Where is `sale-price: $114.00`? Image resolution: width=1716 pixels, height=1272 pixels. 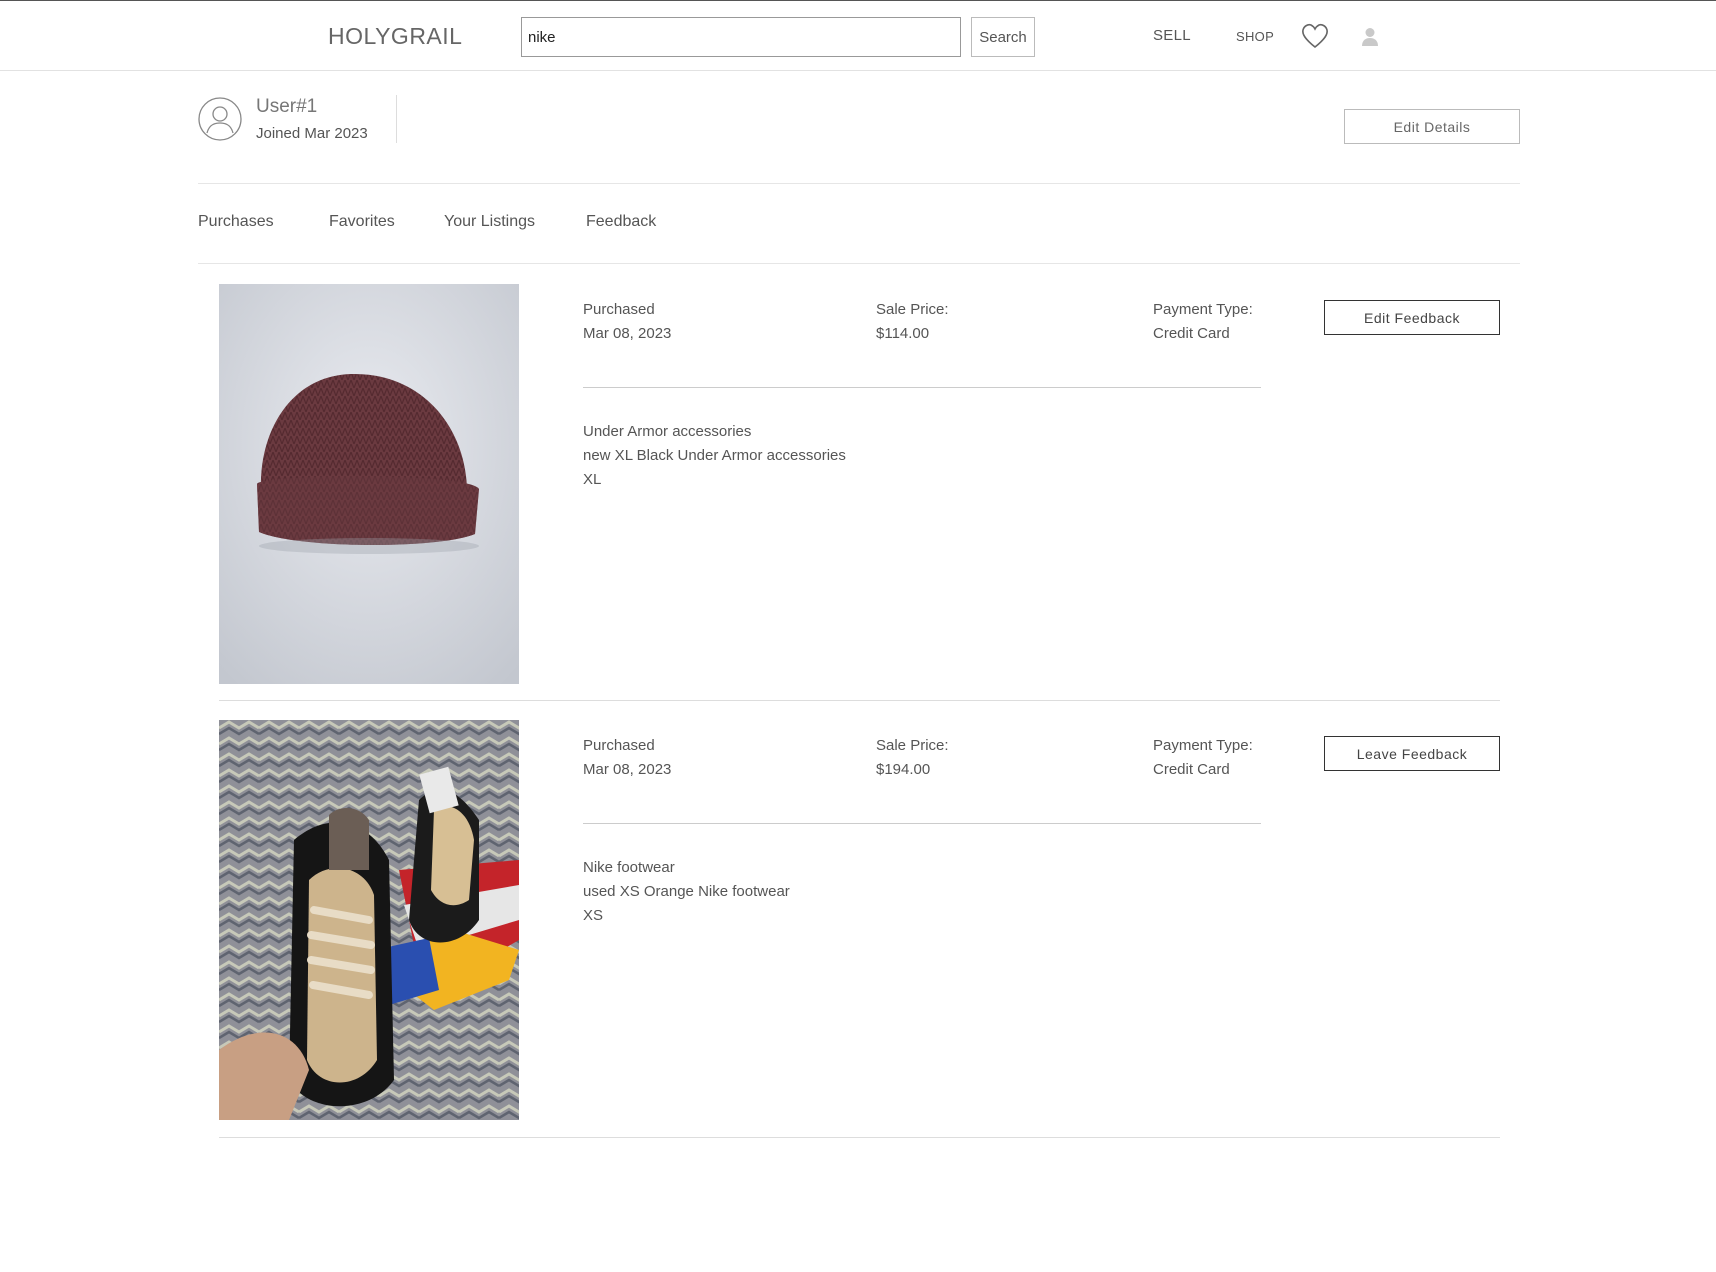
sale-price: $114.00 is located at coordinates (903, 333).